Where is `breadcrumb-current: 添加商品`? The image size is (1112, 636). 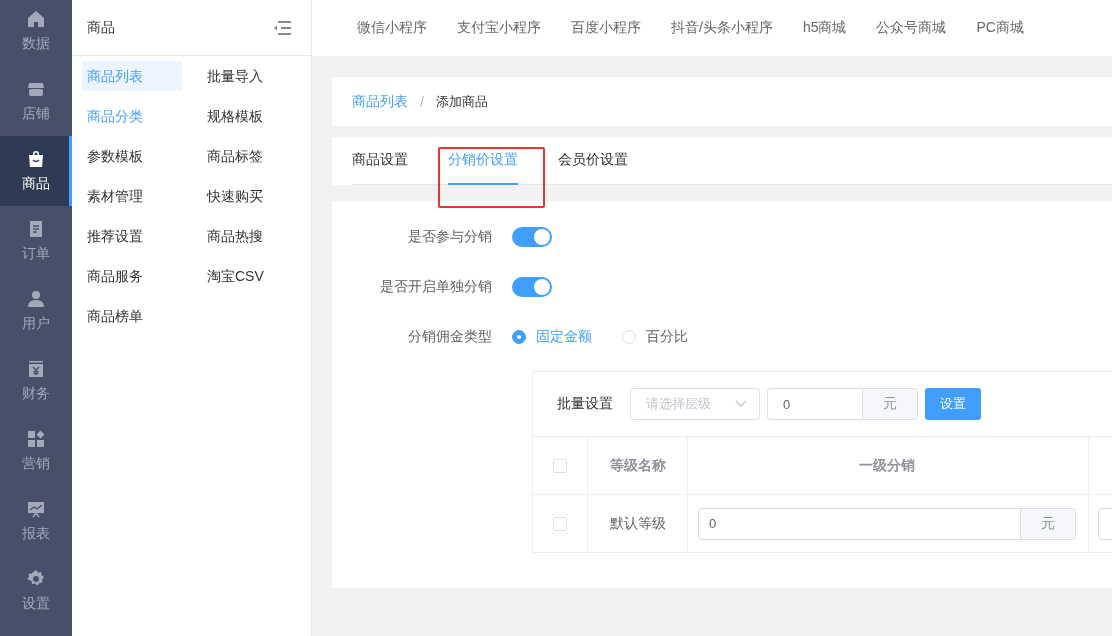 breadcrumb-current: 添加商品 is located at coordinates (461, 101).